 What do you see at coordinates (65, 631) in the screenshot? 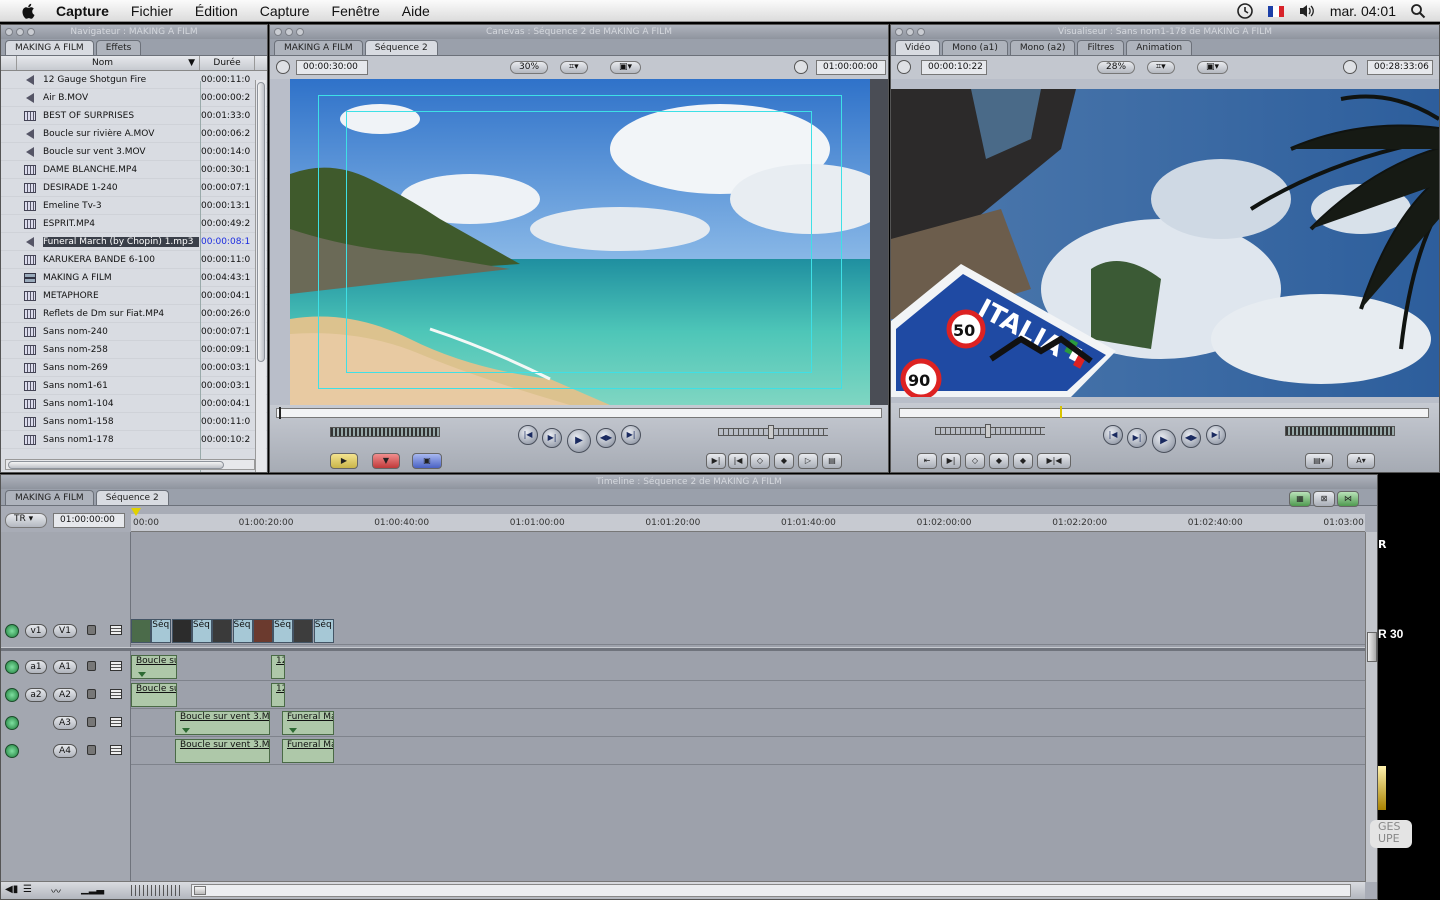
I see `destination-control-v1: V1` at bounding box center [65, 631].